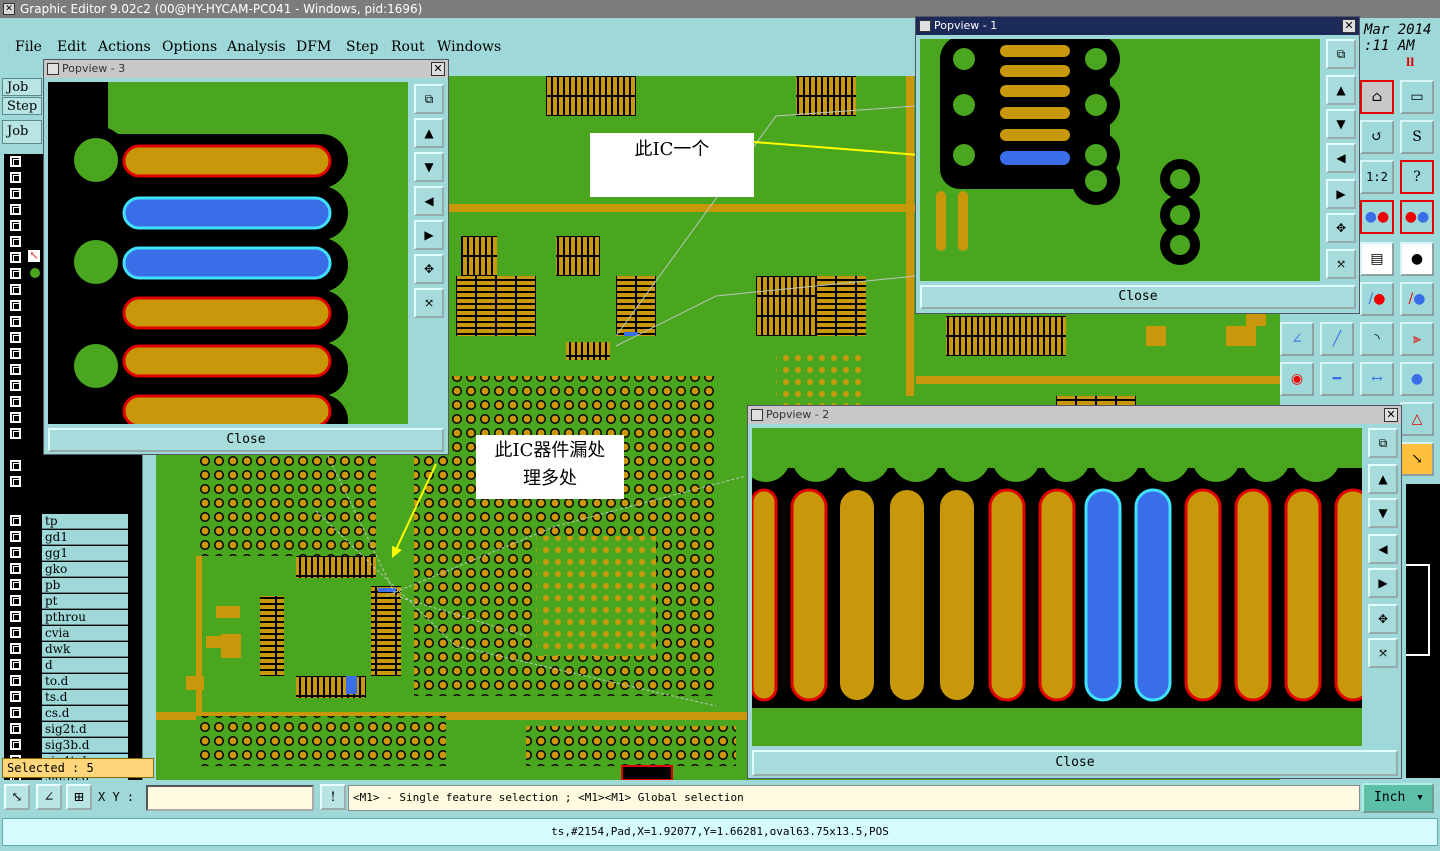 The height and width of the screenshot is (851, 1440). Describe the element at coordinates (1138, 297) in the screenshot. I see `popview-1-close-button: Close` at that location.